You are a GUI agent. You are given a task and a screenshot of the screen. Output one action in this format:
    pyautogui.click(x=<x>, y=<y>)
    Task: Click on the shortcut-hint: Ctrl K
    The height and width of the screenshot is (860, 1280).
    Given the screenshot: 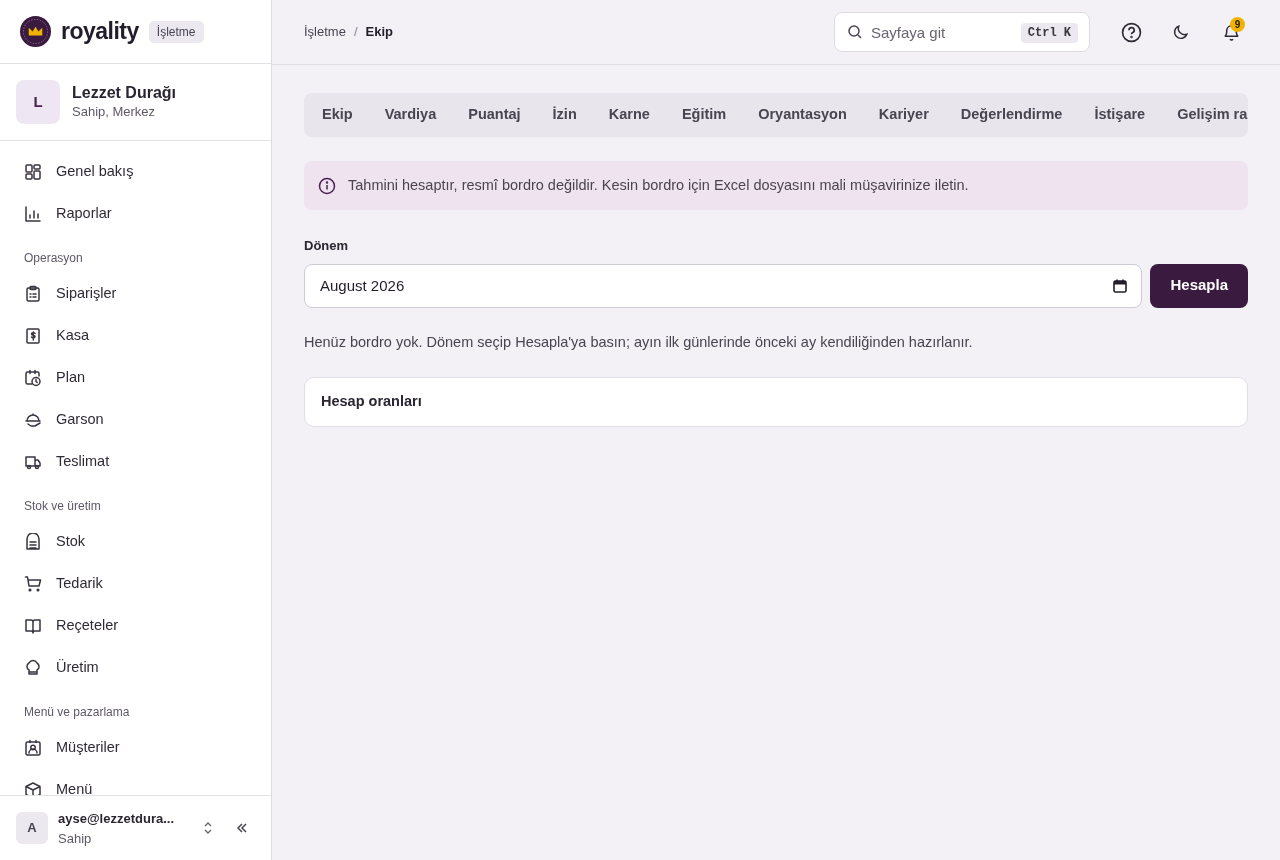 What is the action you would take?
    pyautogui.click(x=1049, y=33)
    